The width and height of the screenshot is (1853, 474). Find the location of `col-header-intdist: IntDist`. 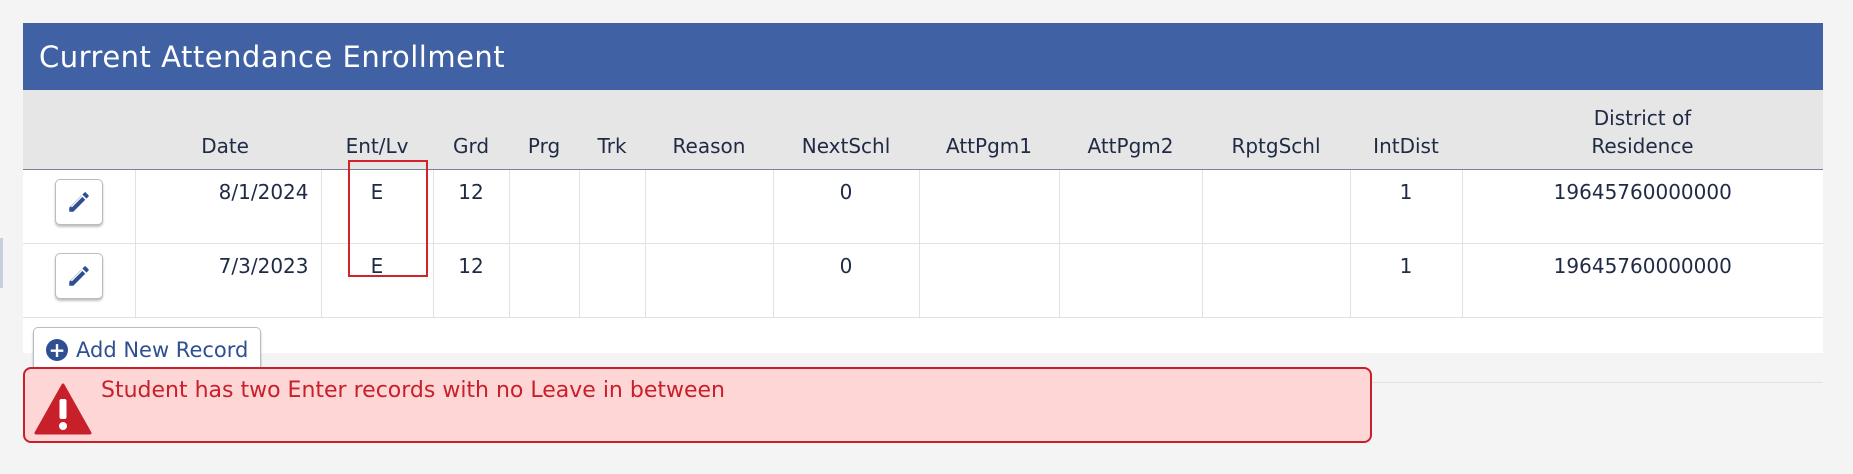

col-header-intdist: IntDist is located at coordinates (1406, 130).